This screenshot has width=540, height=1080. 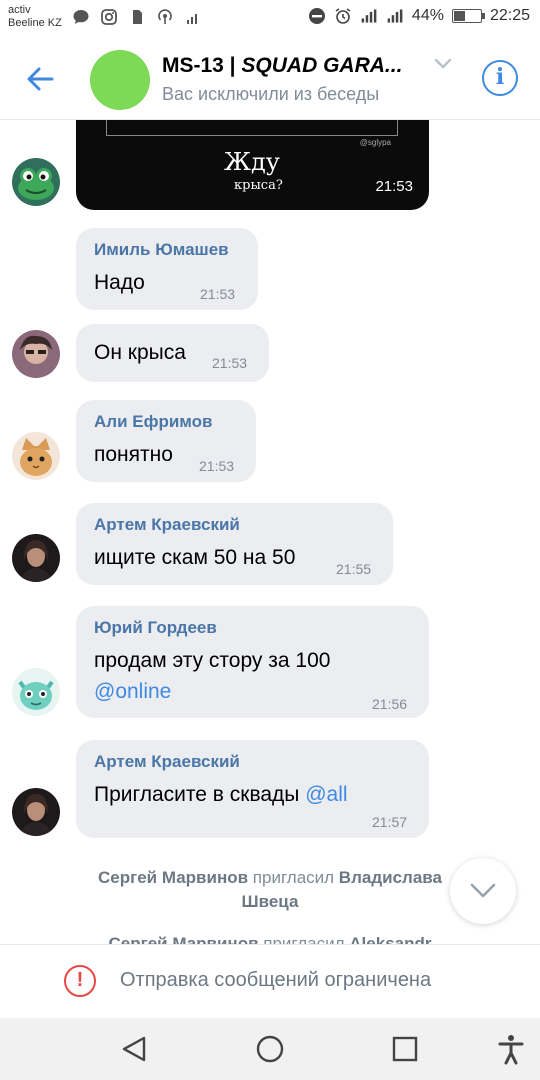 What do you see at coordinates (36, 354) in the screenshot?
I see `avatar-user` at bounding box center [36, 354].